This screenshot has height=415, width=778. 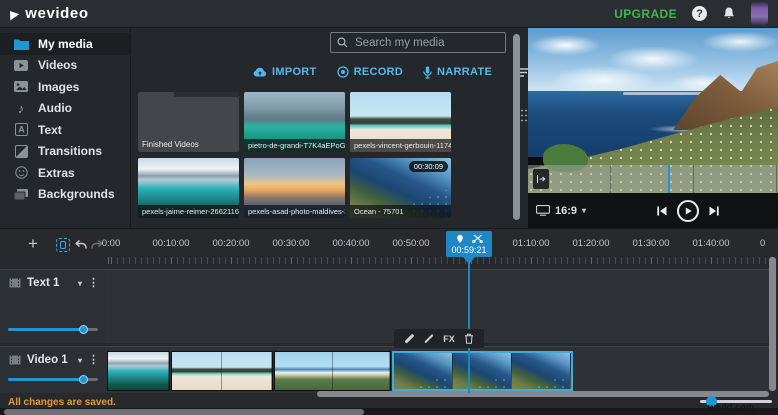 What do you see at coordinates (59, 86) in the screenshot?
I see `sidebar-item-label: Images` at bounding box center [59, 86].